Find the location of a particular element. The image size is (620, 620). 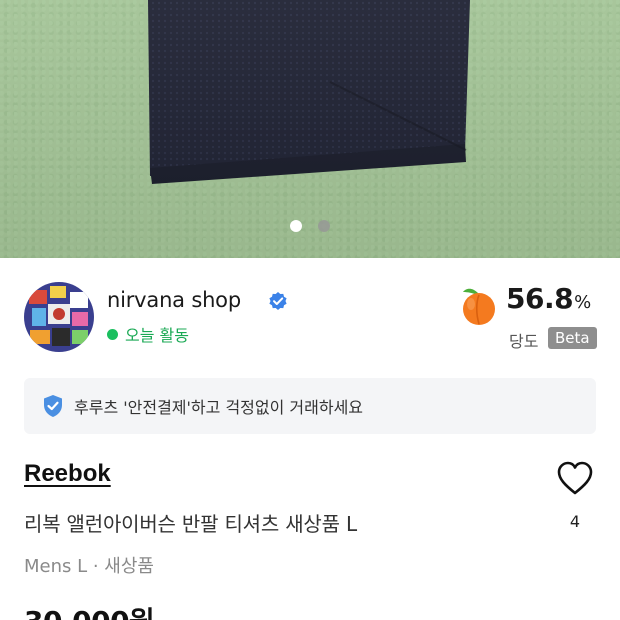

online-dot is located at coordinates (112, 334).